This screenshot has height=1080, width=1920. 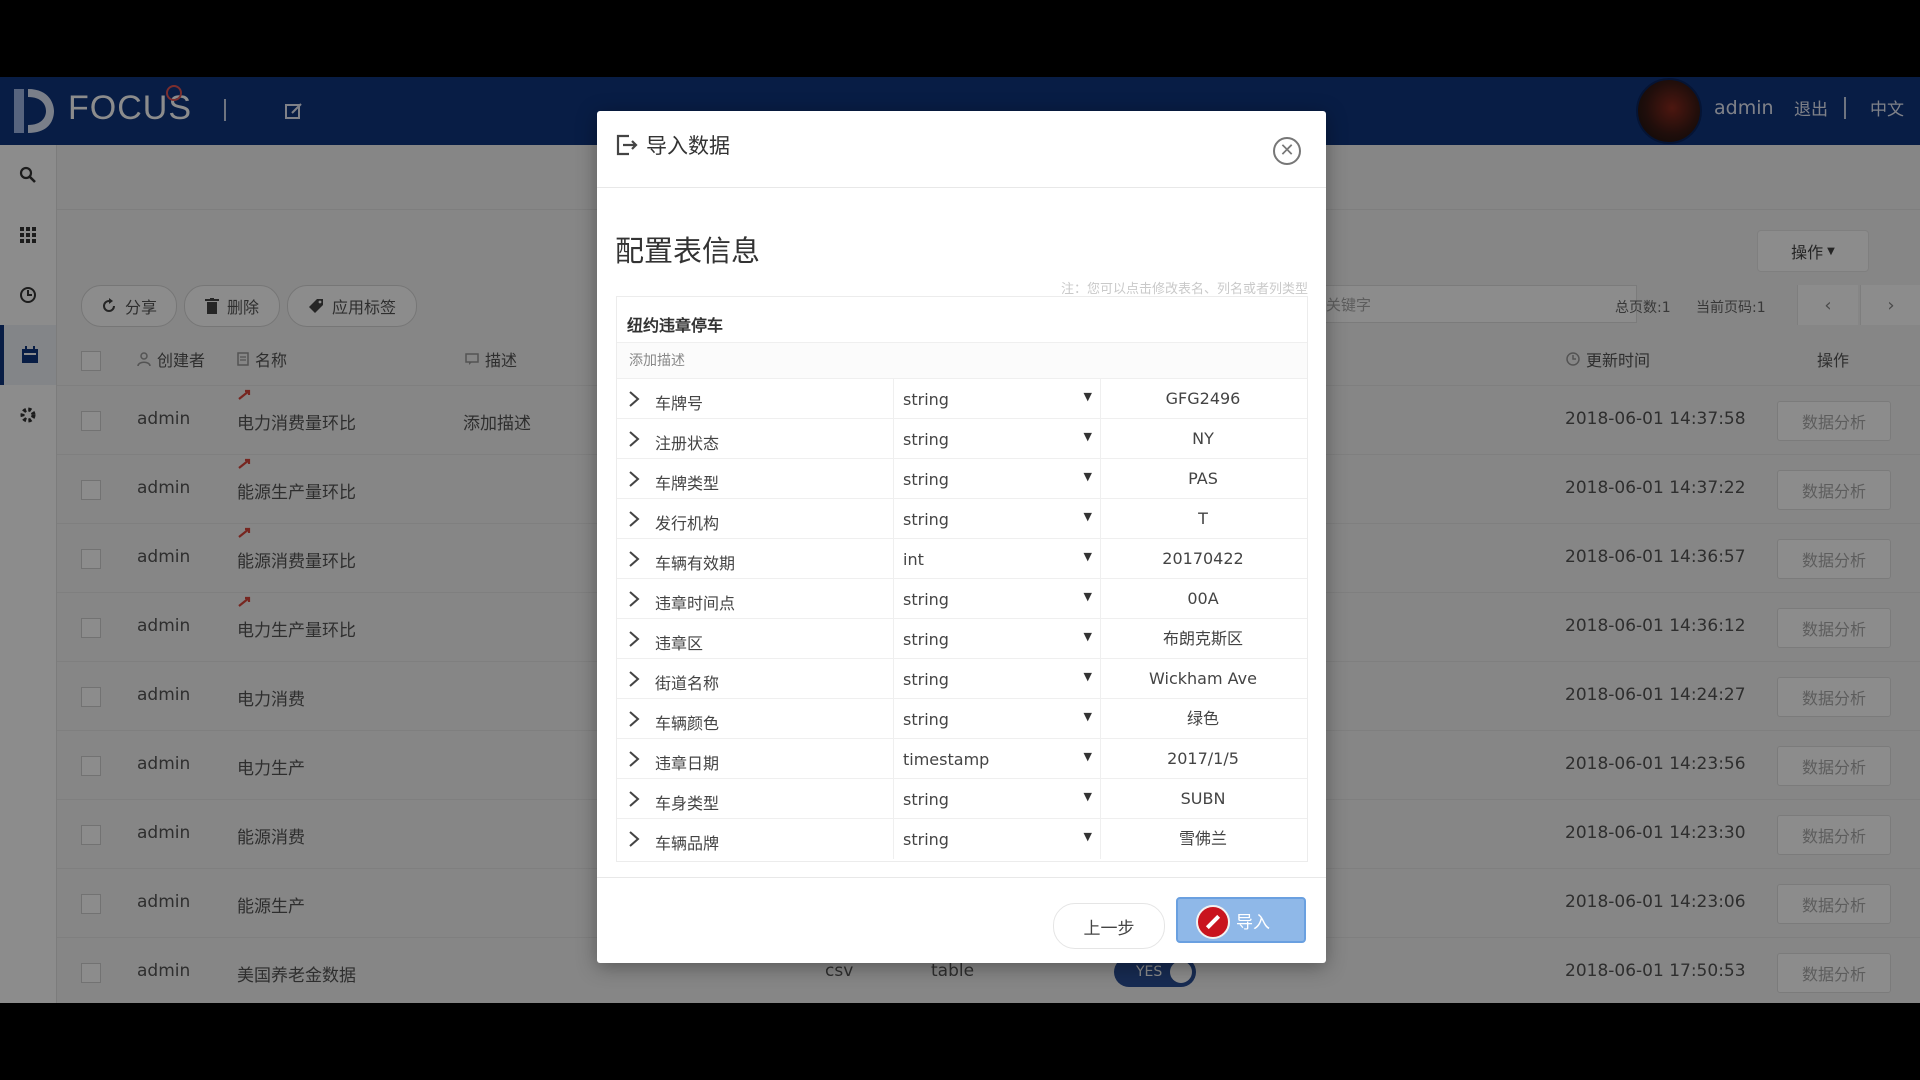 I want to click on section-title: 配置表信息, so click(x=688, y=251).